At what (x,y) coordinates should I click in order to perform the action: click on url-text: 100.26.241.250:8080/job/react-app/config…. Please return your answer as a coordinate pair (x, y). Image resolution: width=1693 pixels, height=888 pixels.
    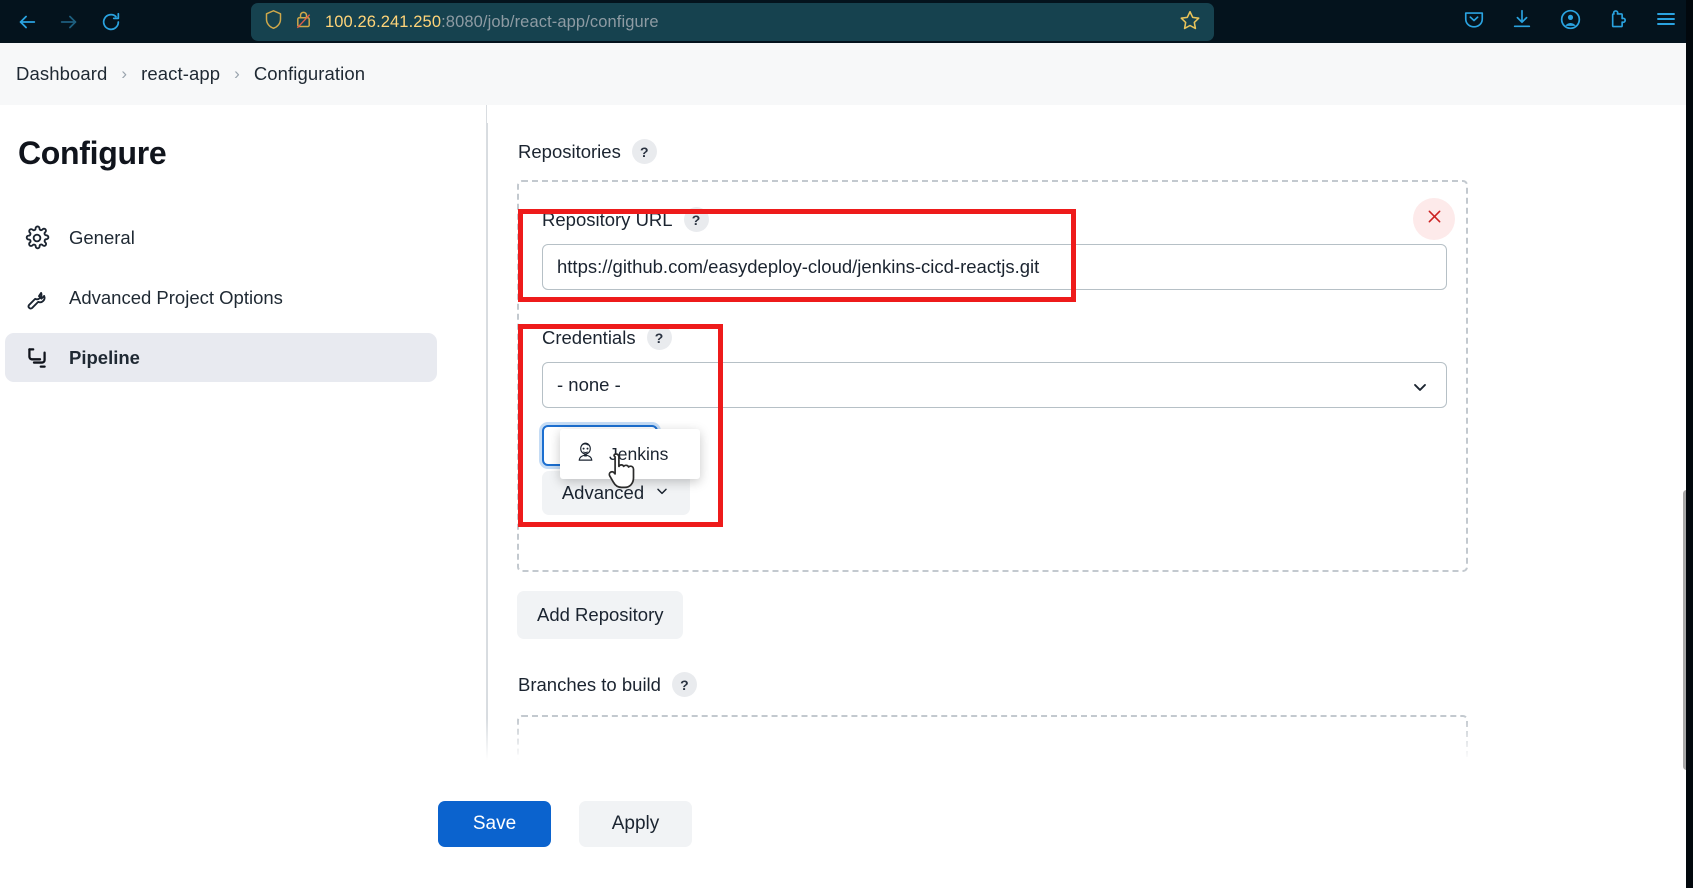
    Looking at the image, I should click on (750, 22).